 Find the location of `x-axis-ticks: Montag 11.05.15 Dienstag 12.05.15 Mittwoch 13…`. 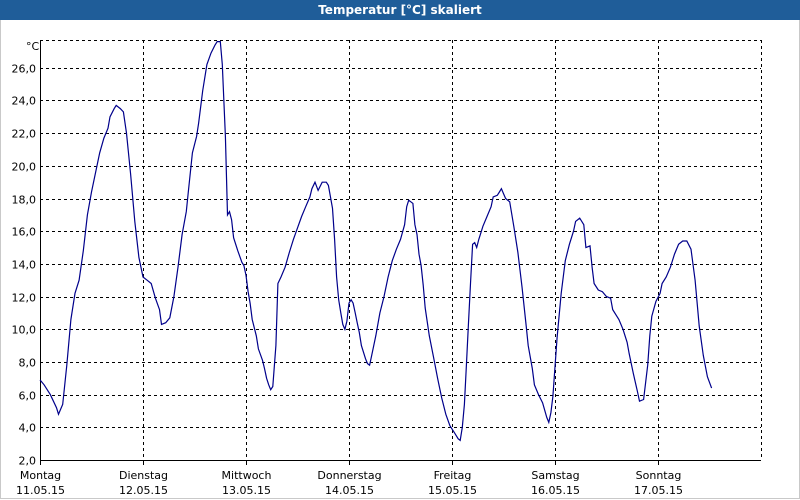

x-axis-ticks: Montag 11.05.15 Dienstag 12.05.15 Mittwoch 13… is located at coordinates (349, 478).